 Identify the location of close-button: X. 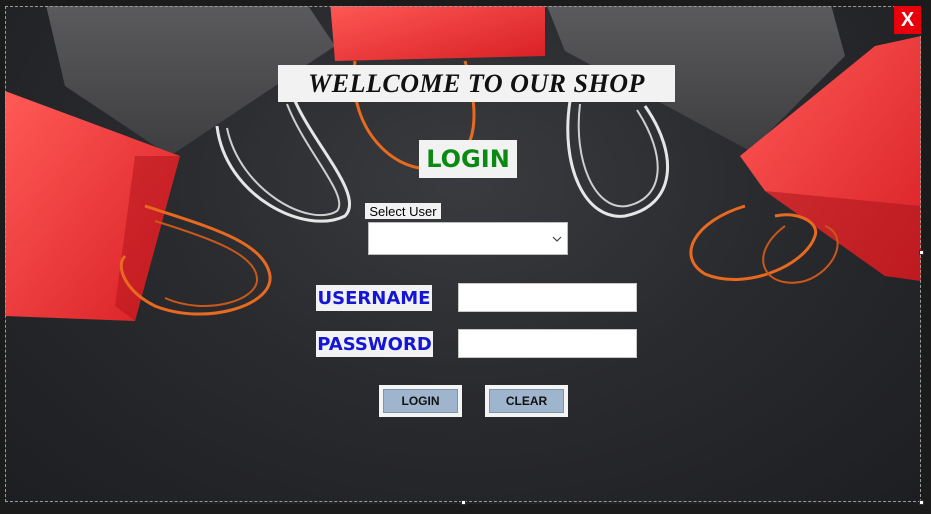
(907, 20).